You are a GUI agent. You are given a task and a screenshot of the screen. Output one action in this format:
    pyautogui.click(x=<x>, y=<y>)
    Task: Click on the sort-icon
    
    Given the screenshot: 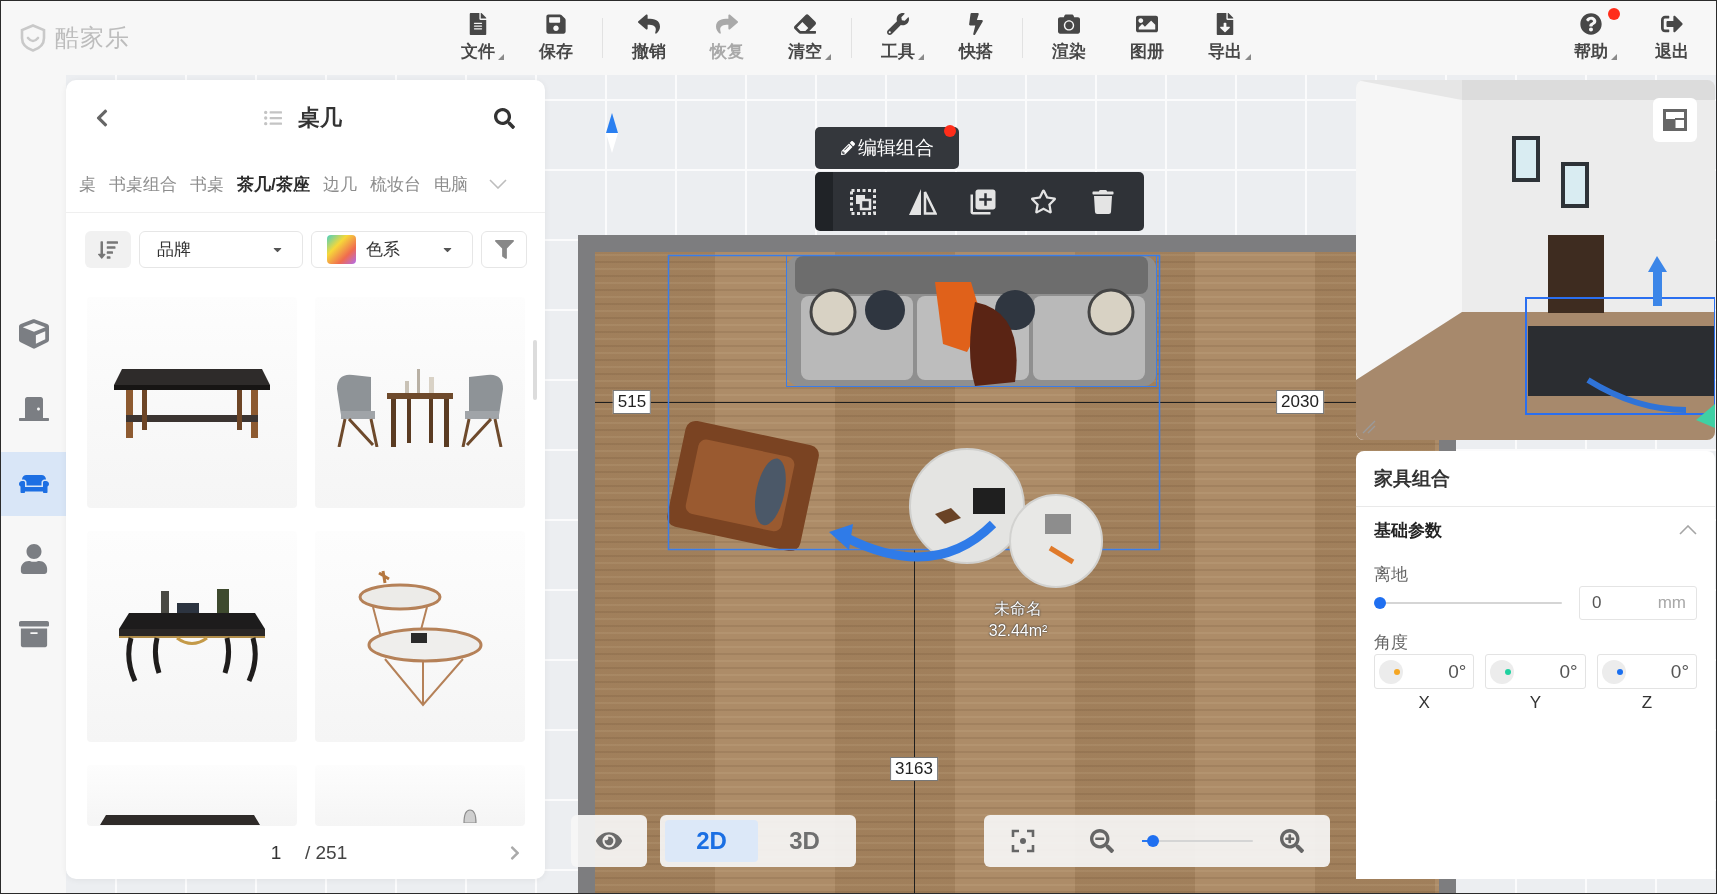 What is the action you would take?
    pyautogui.click(x=107, y=249)
    